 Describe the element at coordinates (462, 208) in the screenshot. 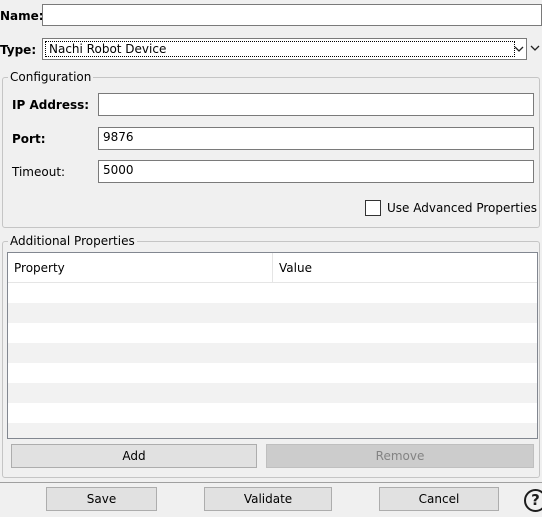

I see `use-advanced-properties-label: Use Advanced Properties` at that location.